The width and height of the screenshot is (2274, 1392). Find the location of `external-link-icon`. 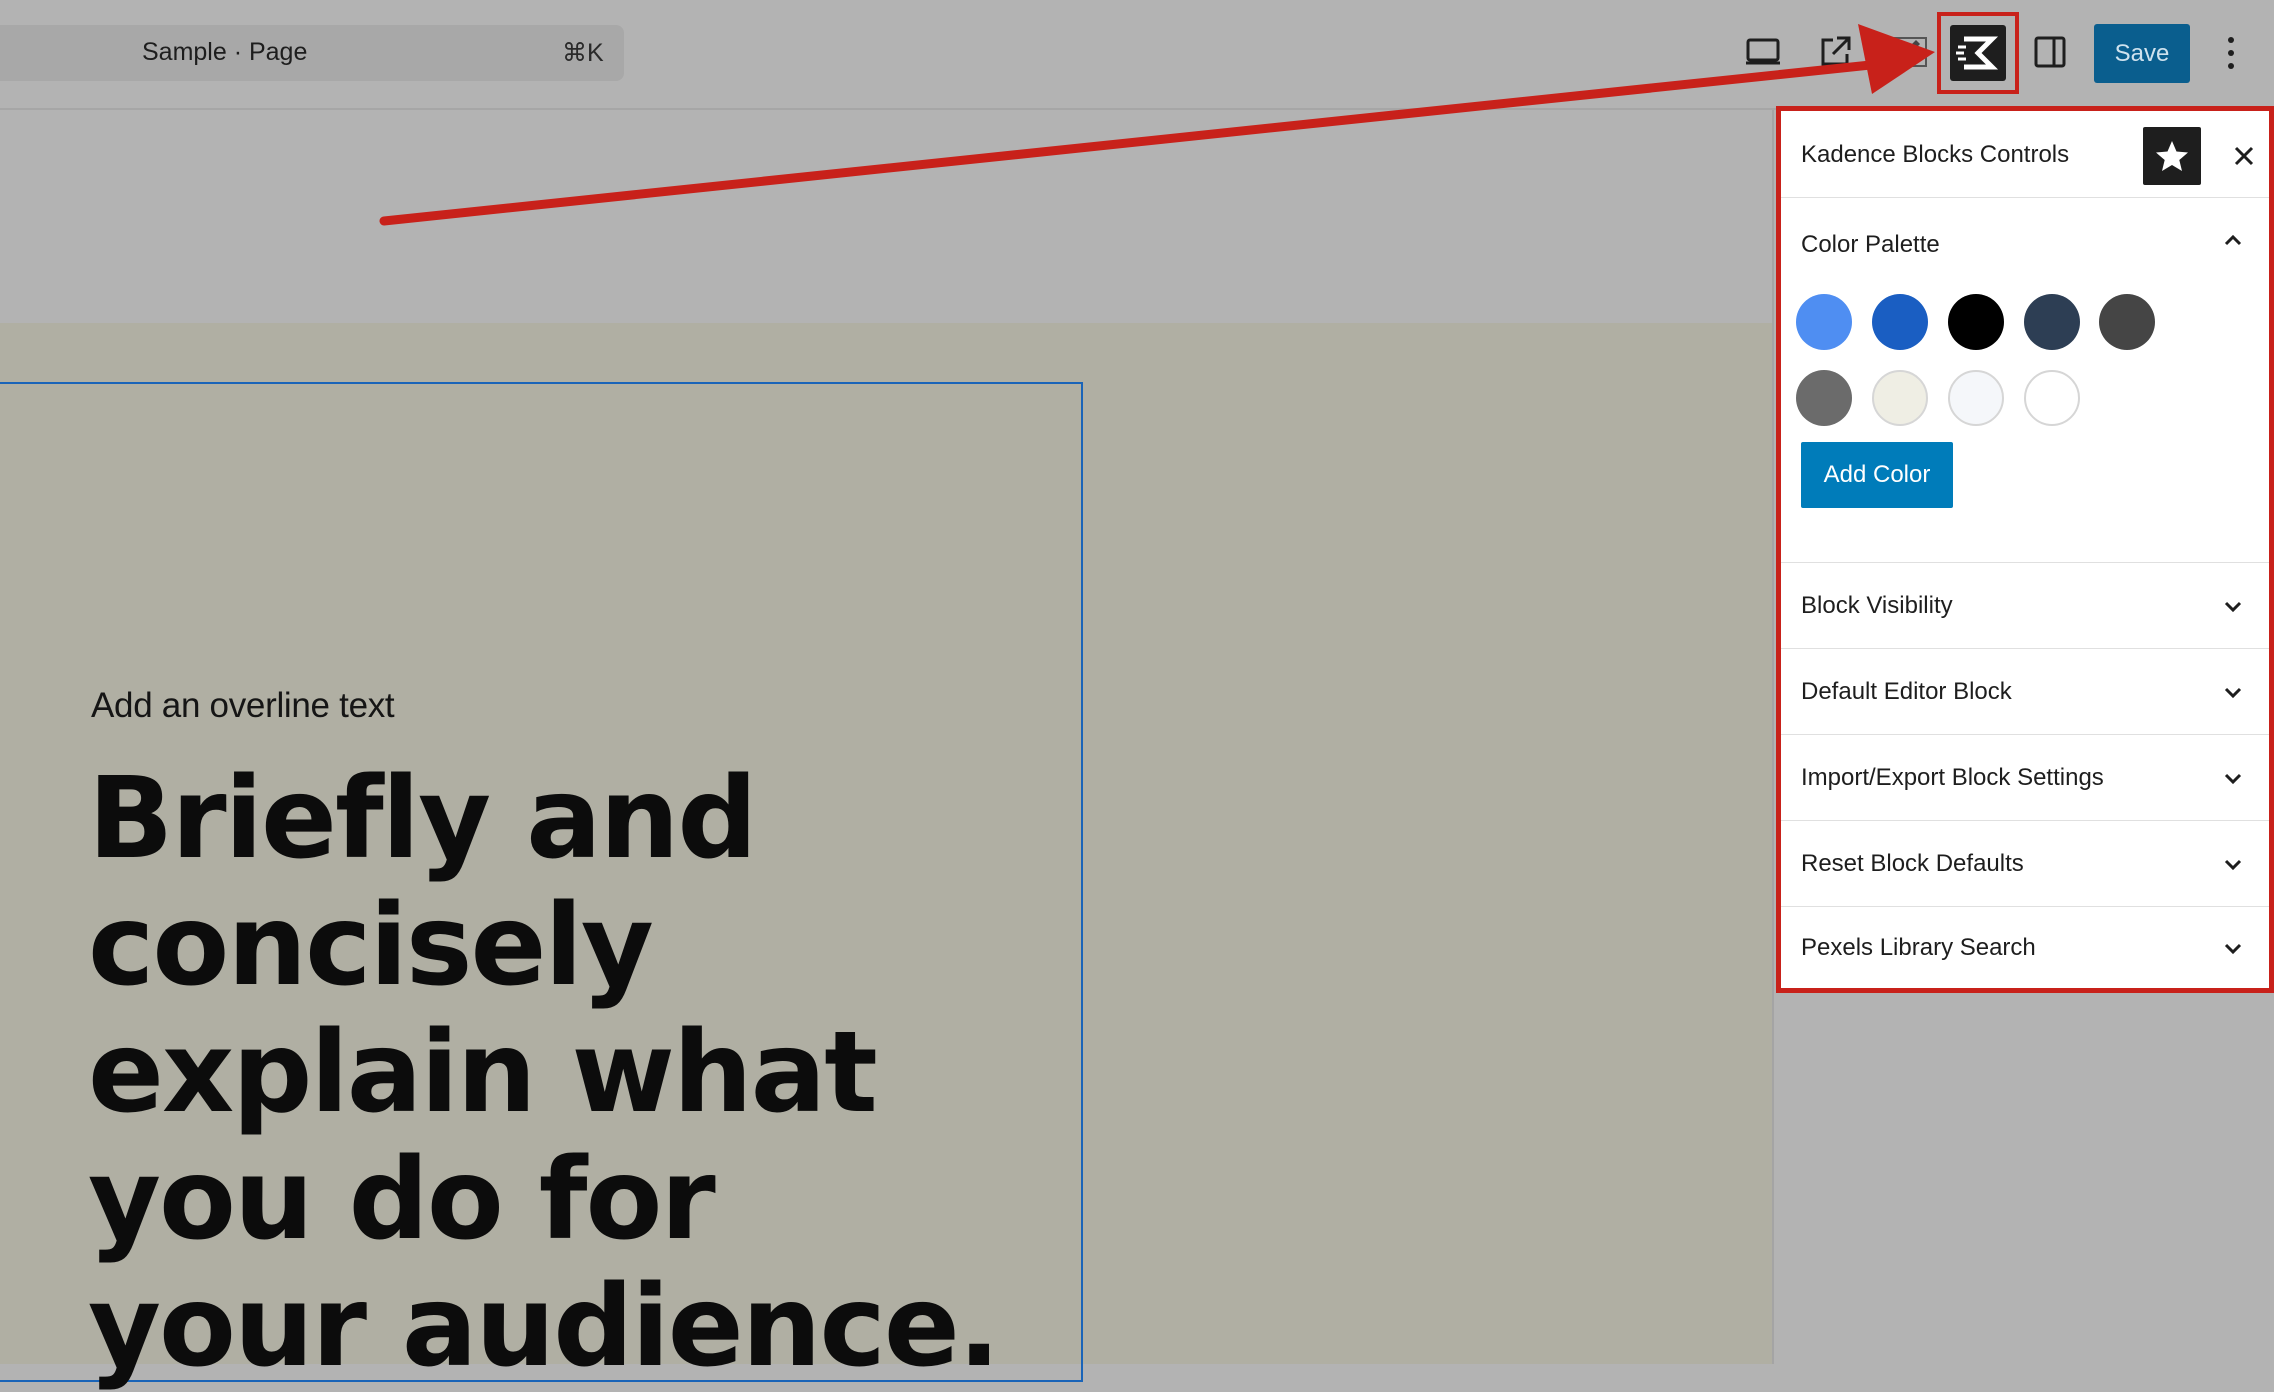

external-link-icon is located at coordinates (1835, 52).